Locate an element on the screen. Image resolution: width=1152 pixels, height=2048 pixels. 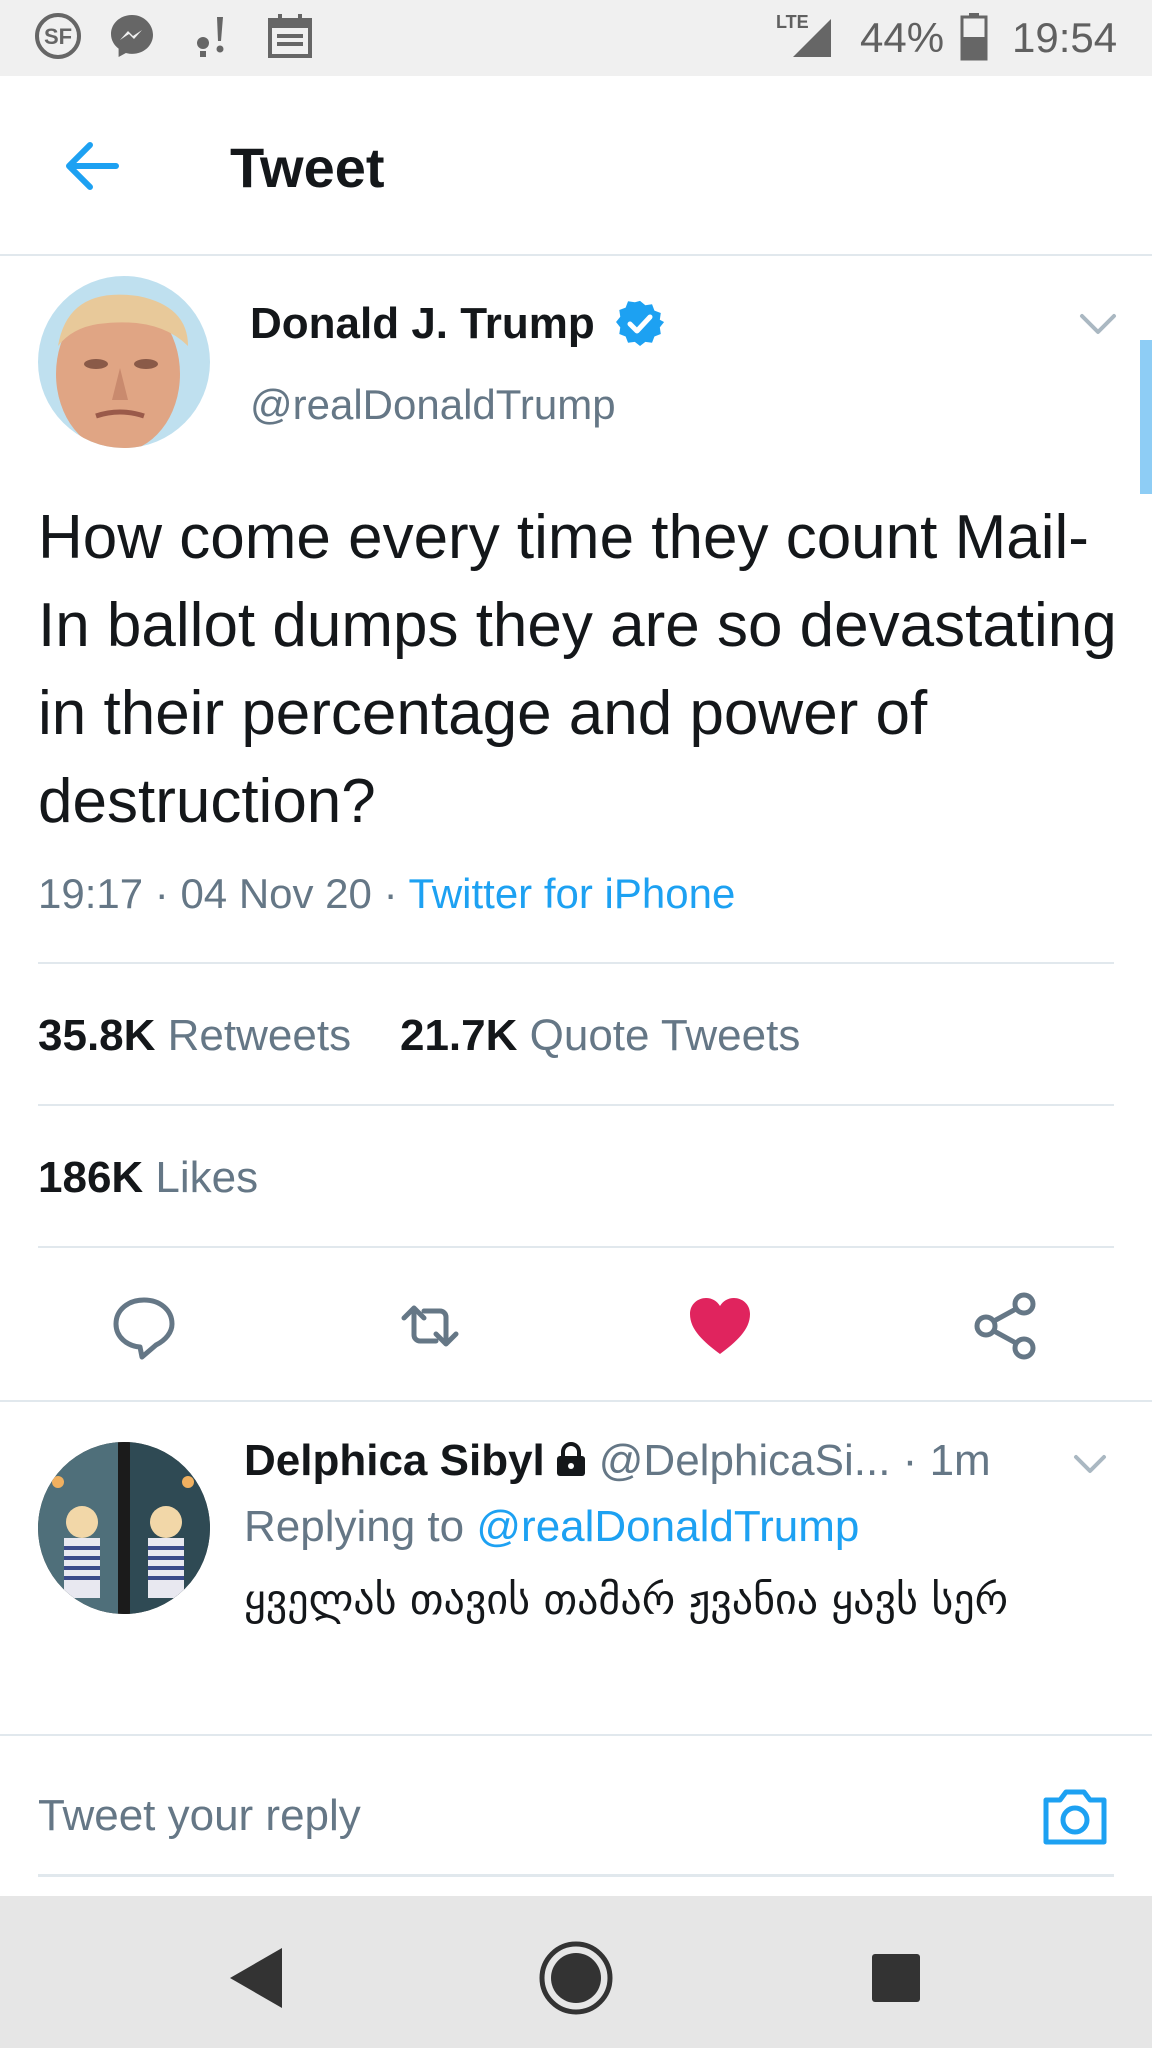
replying-label: Replying to is located at coordinates (354, 1526).